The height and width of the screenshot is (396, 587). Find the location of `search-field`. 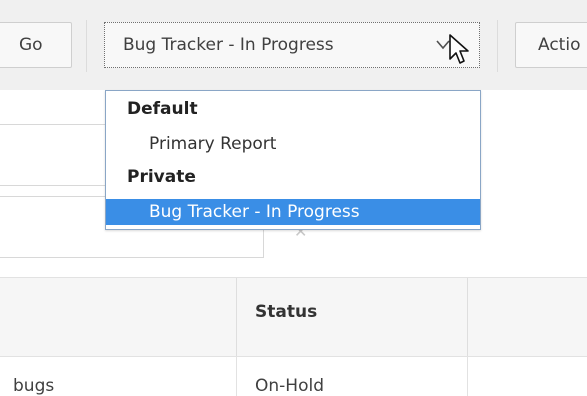

search-field is located at coordinates (53, 155).